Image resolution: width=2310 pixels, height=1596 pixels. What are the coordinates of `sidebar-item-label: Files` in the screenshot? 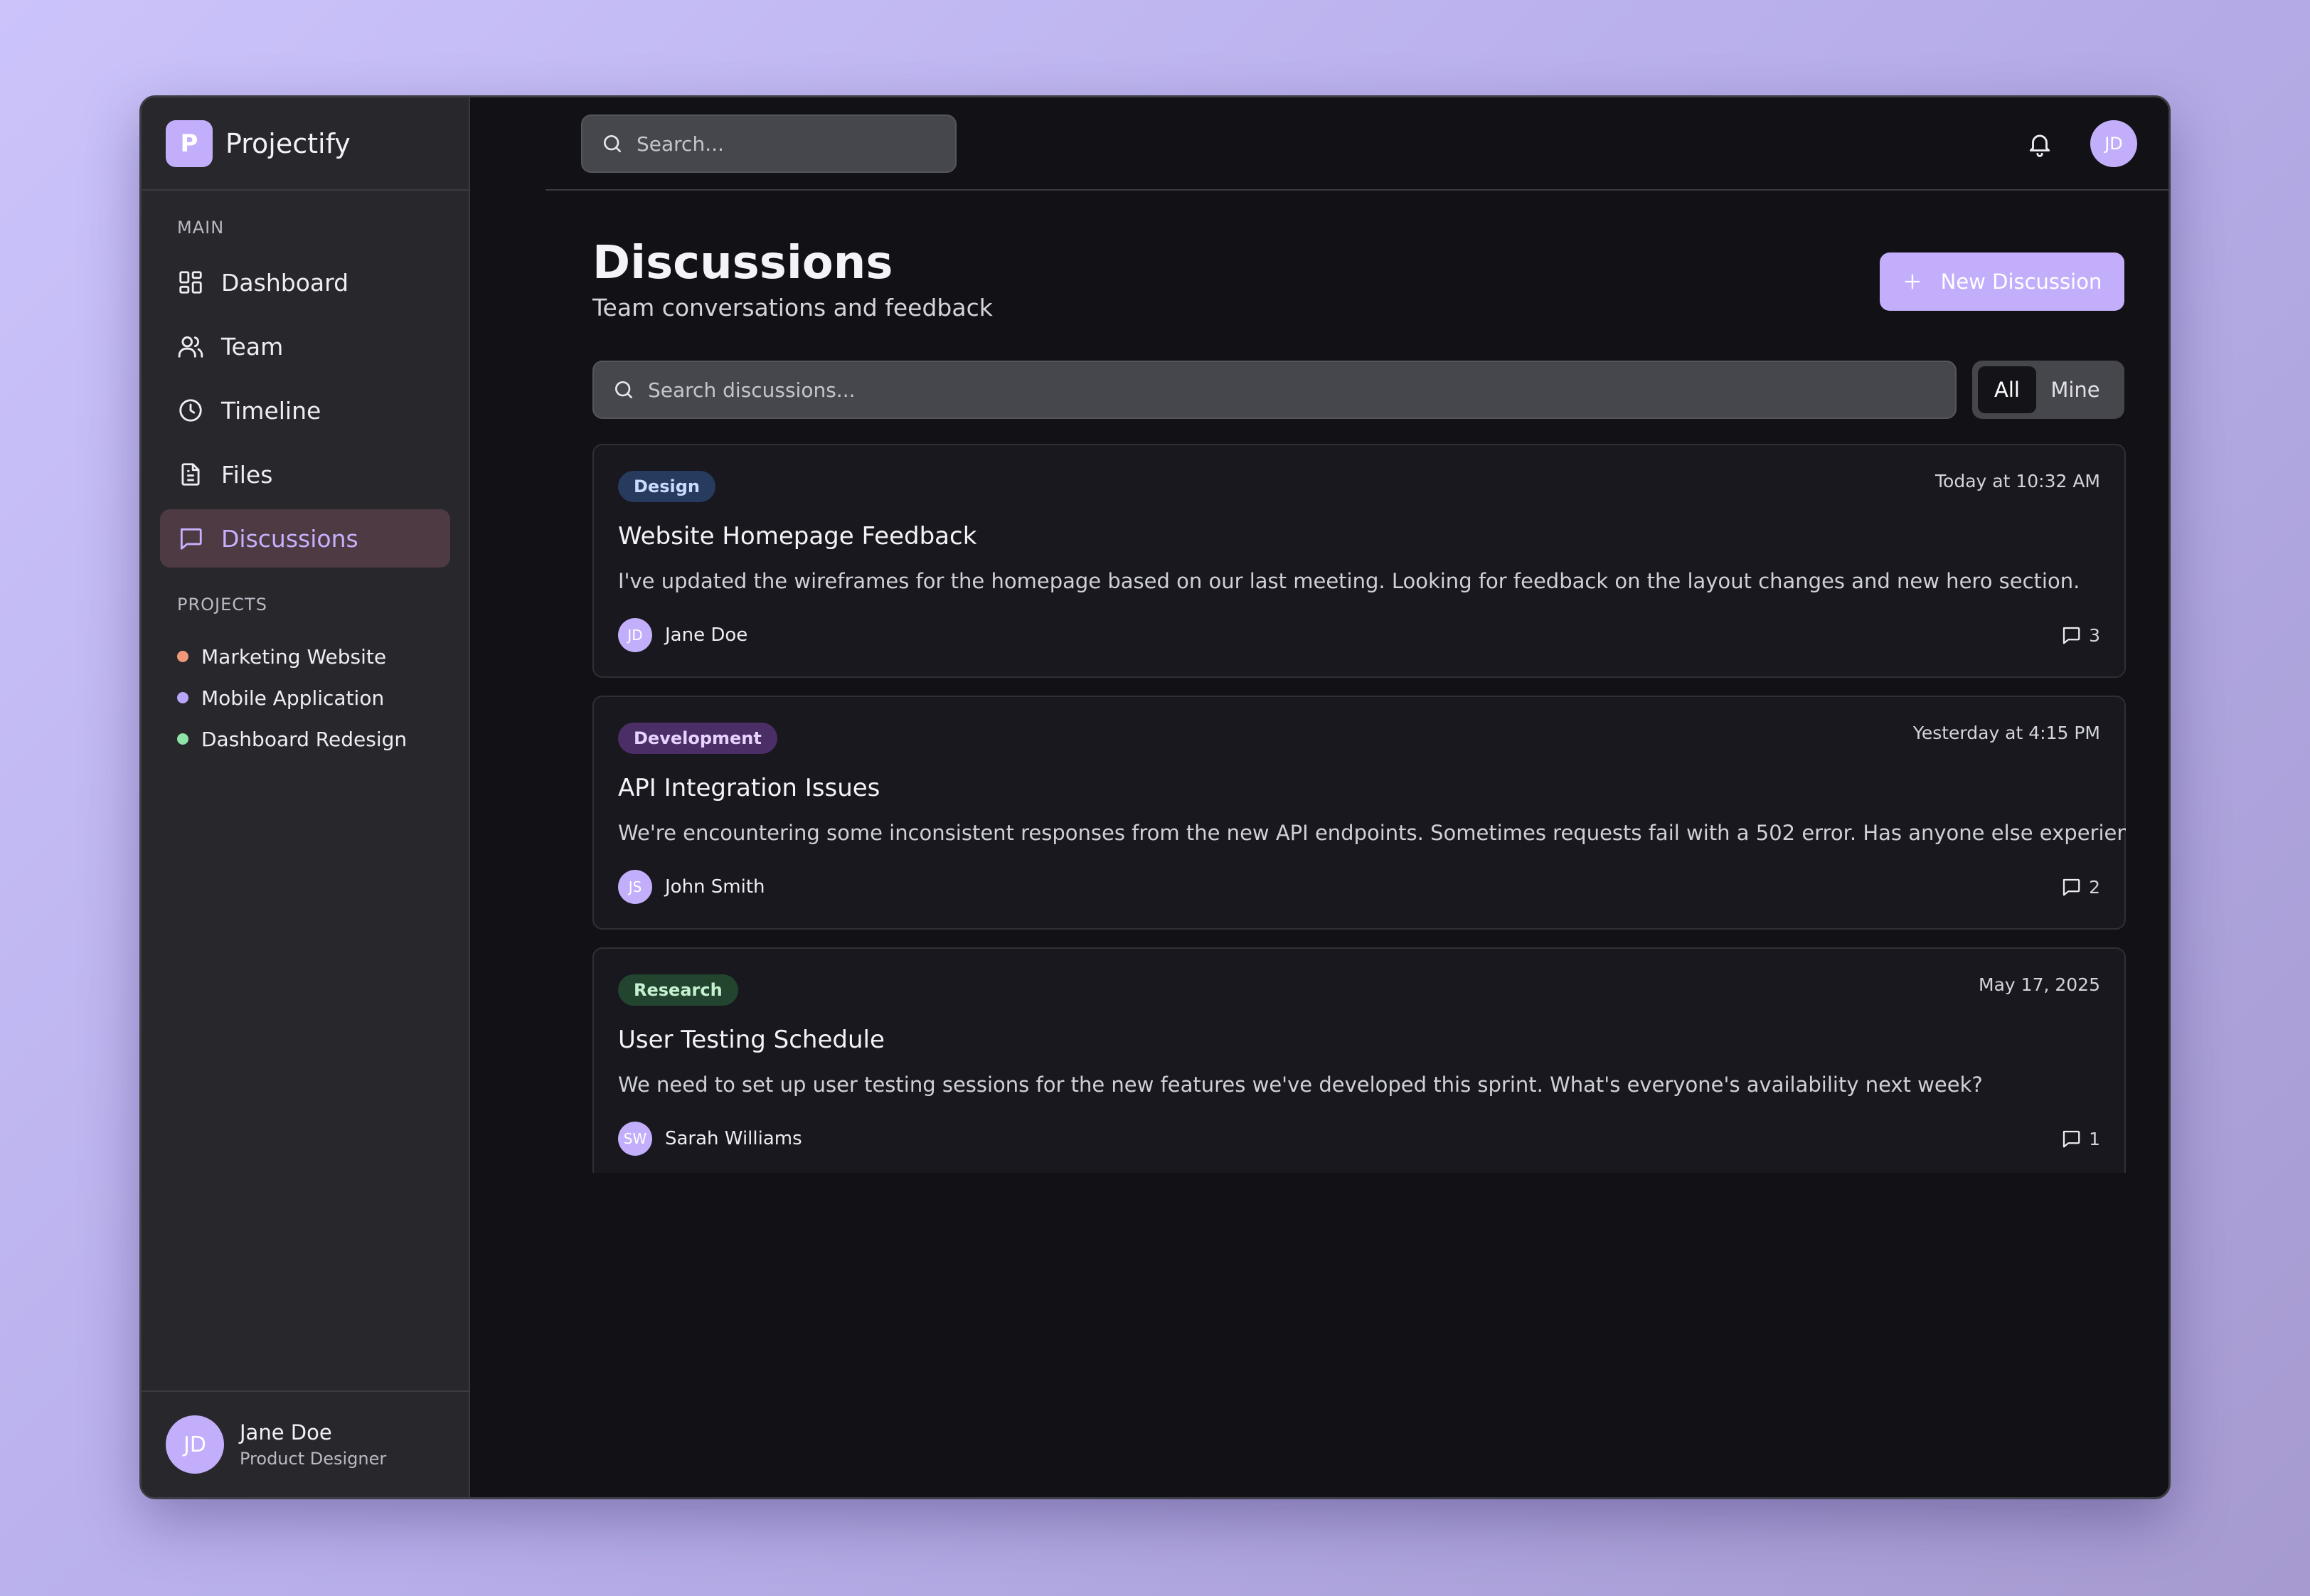 It's located at (247, 474).